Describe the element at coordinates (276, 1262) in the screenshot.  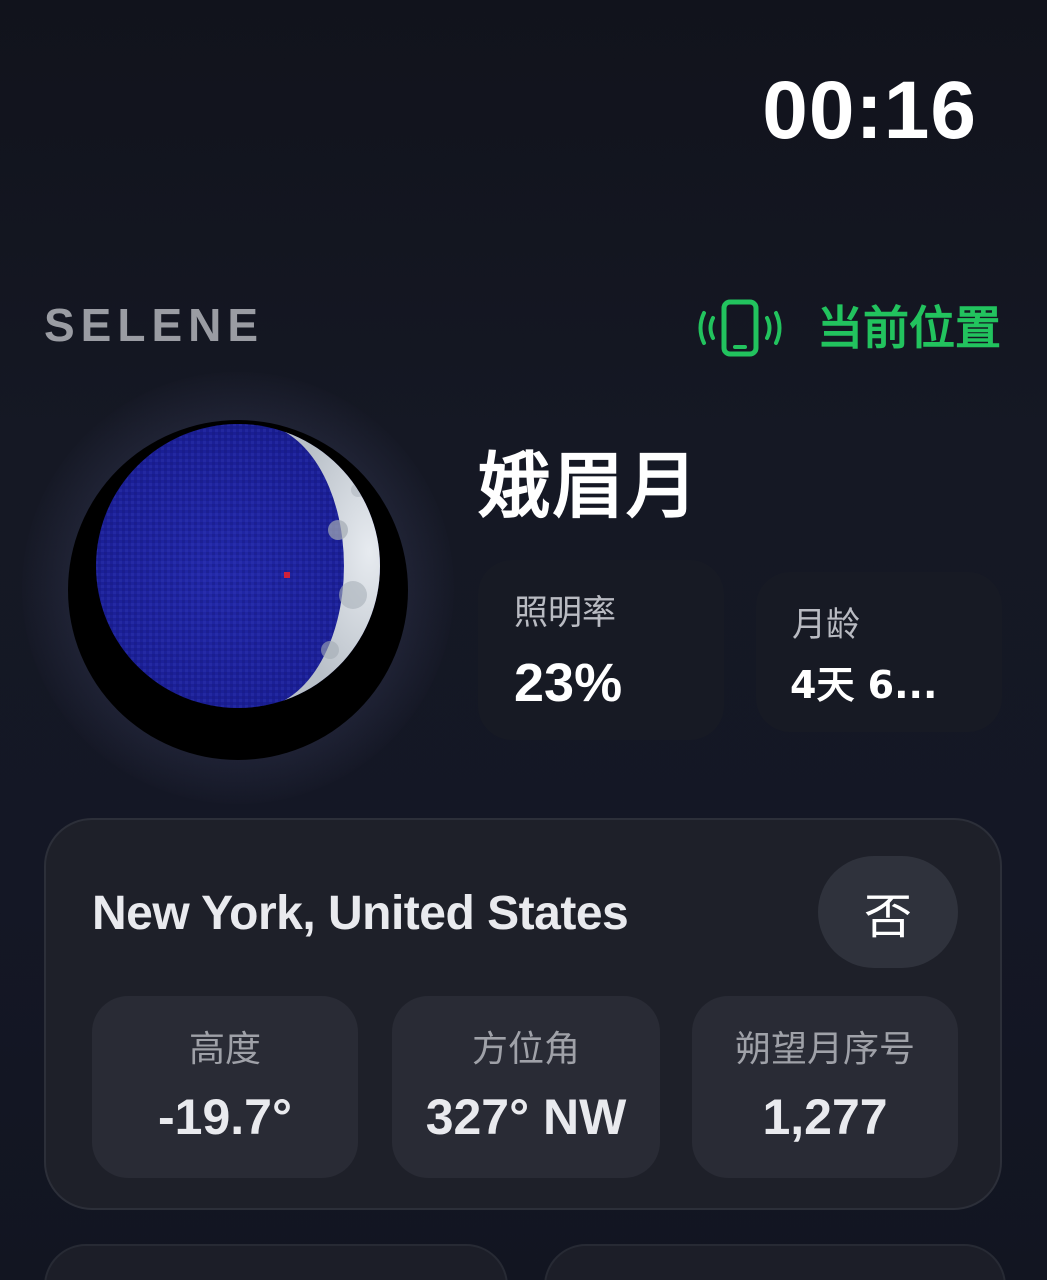
I see `bottom-card-left` at that location.